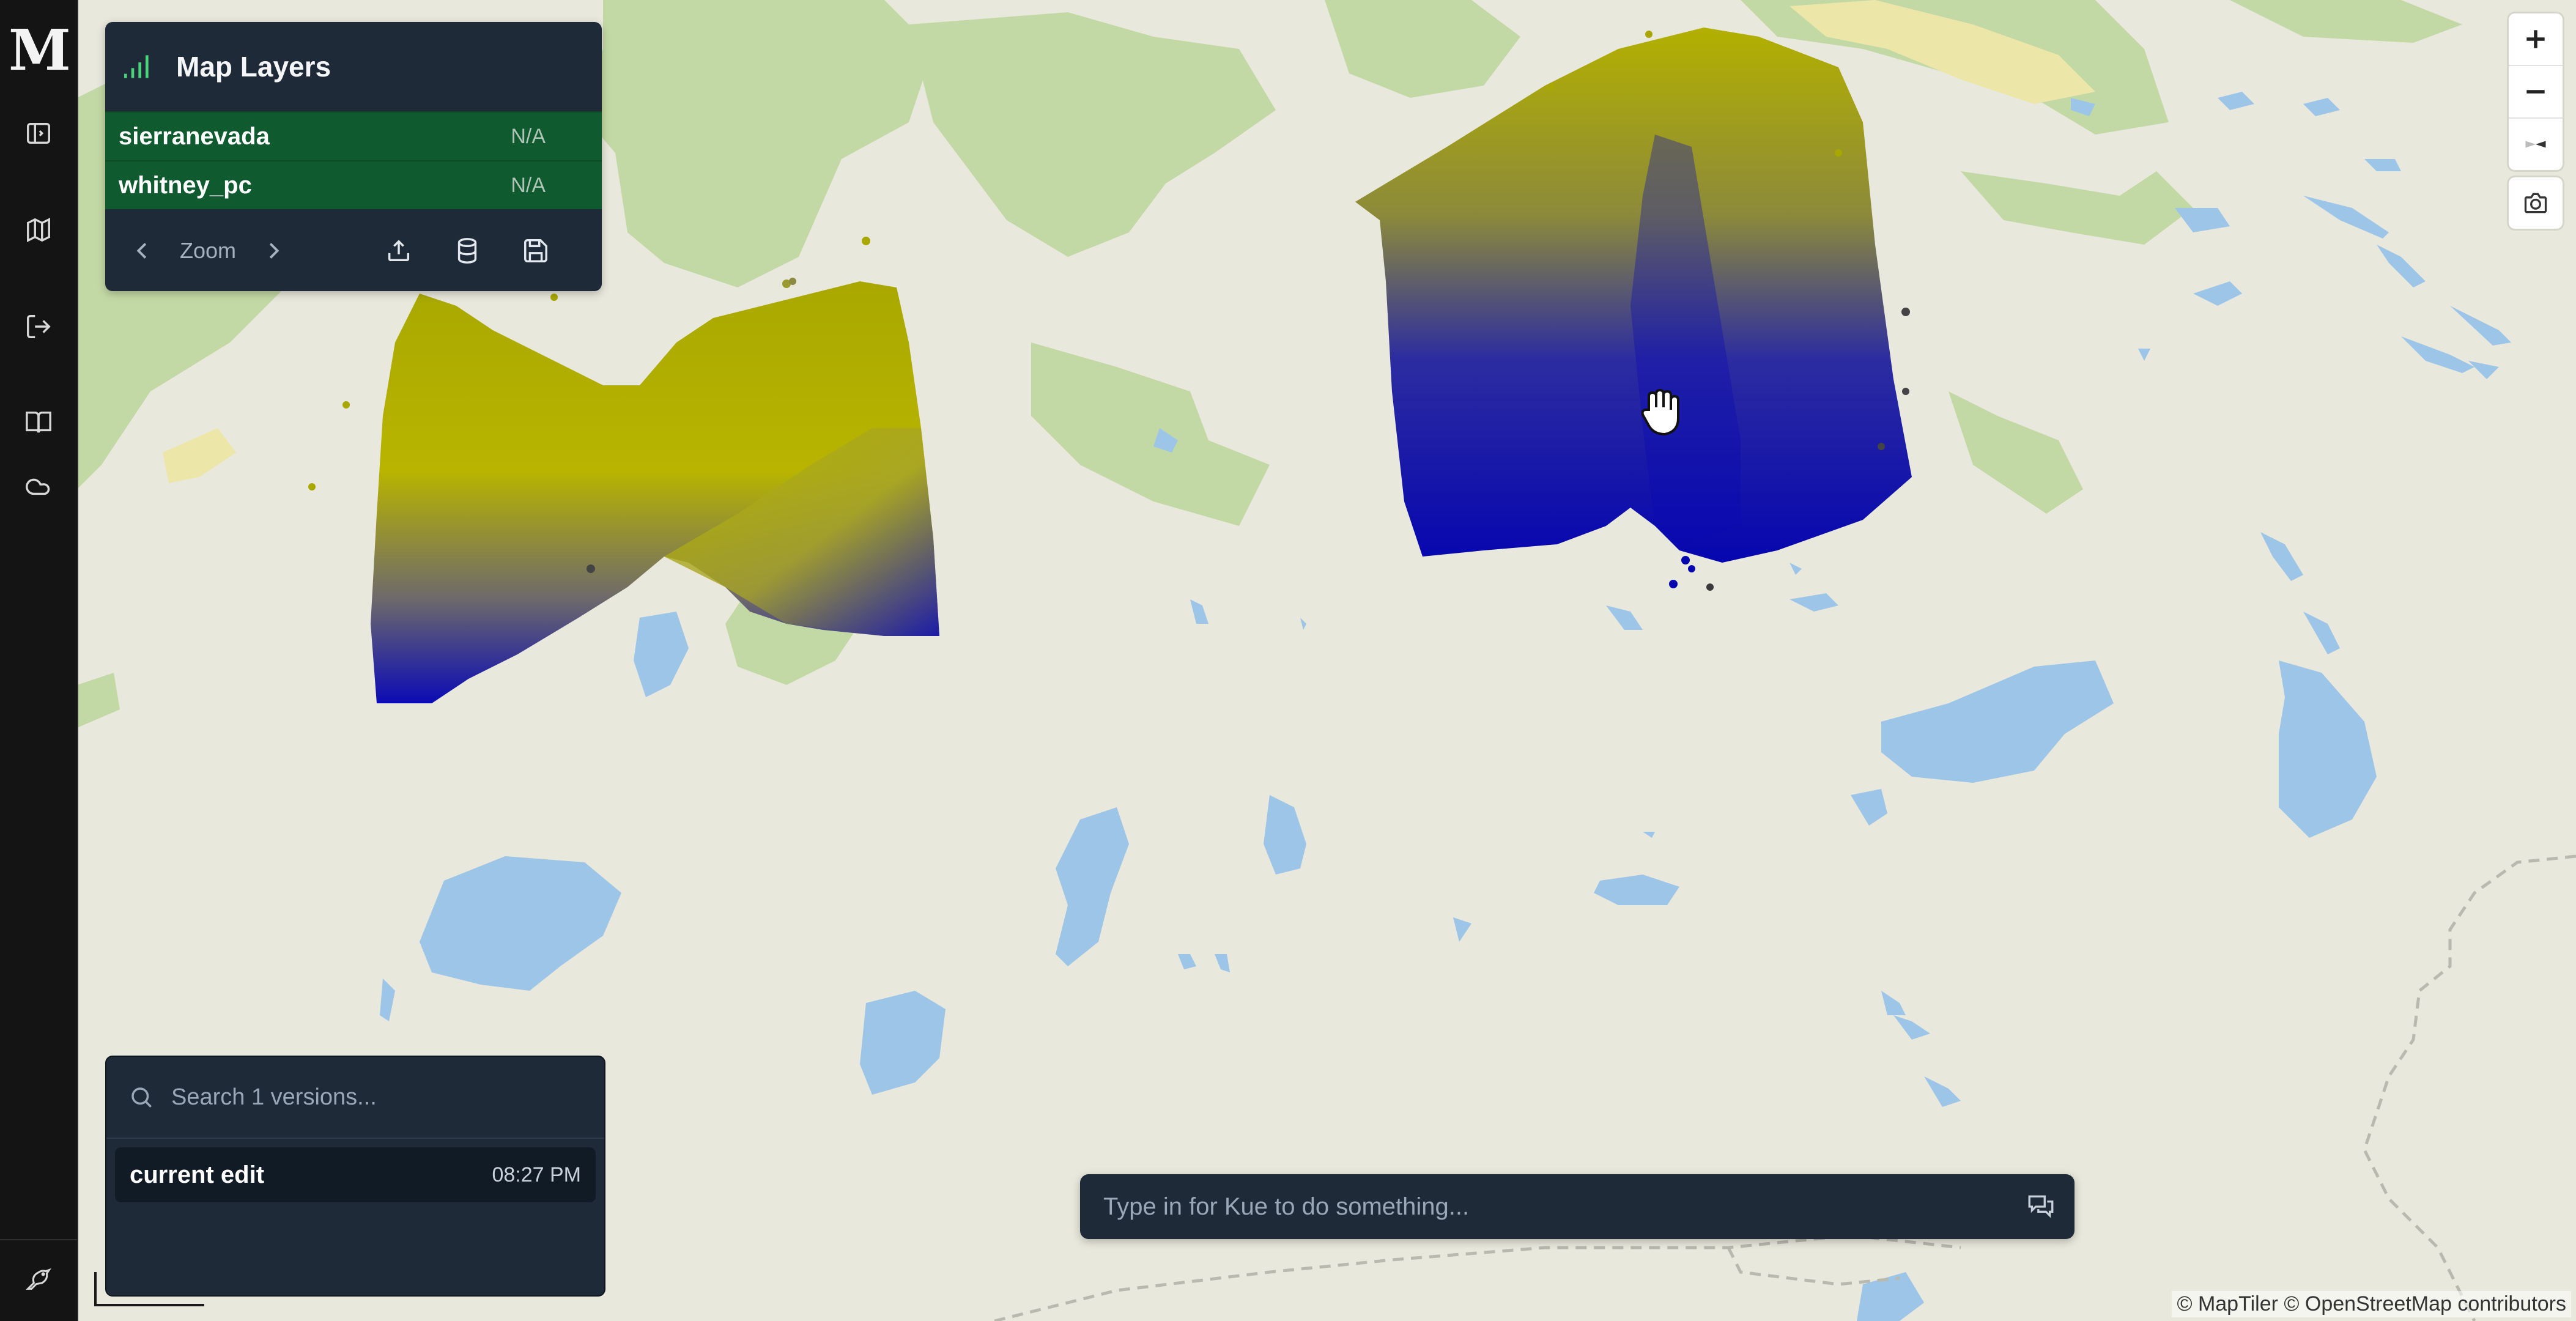 Image resolution: width=2576 pixels, height=1321 pixels. I want to click on scale-bar, so click(149, 1289).